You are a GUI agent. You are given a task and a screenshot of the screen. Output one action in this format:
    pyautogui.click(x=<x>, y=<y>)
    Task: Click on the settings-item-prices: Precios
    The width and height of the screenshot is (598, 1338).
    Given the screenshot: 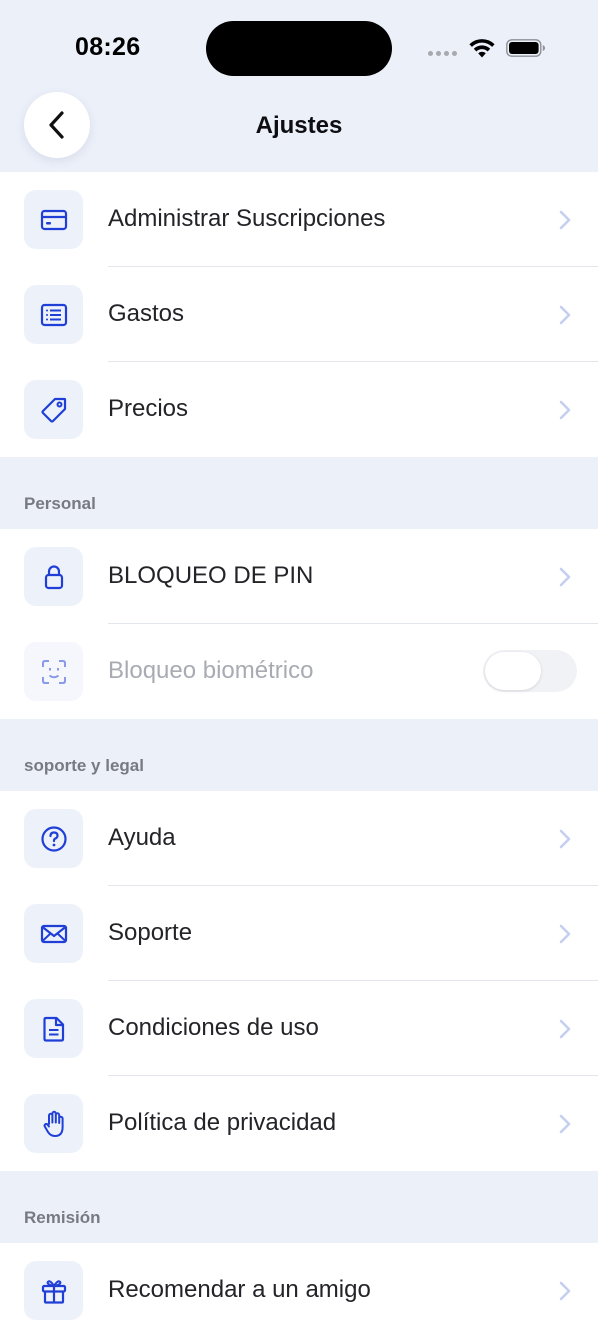 What is the action you would take?
    pyautogui.click(x=299, y=409)
    